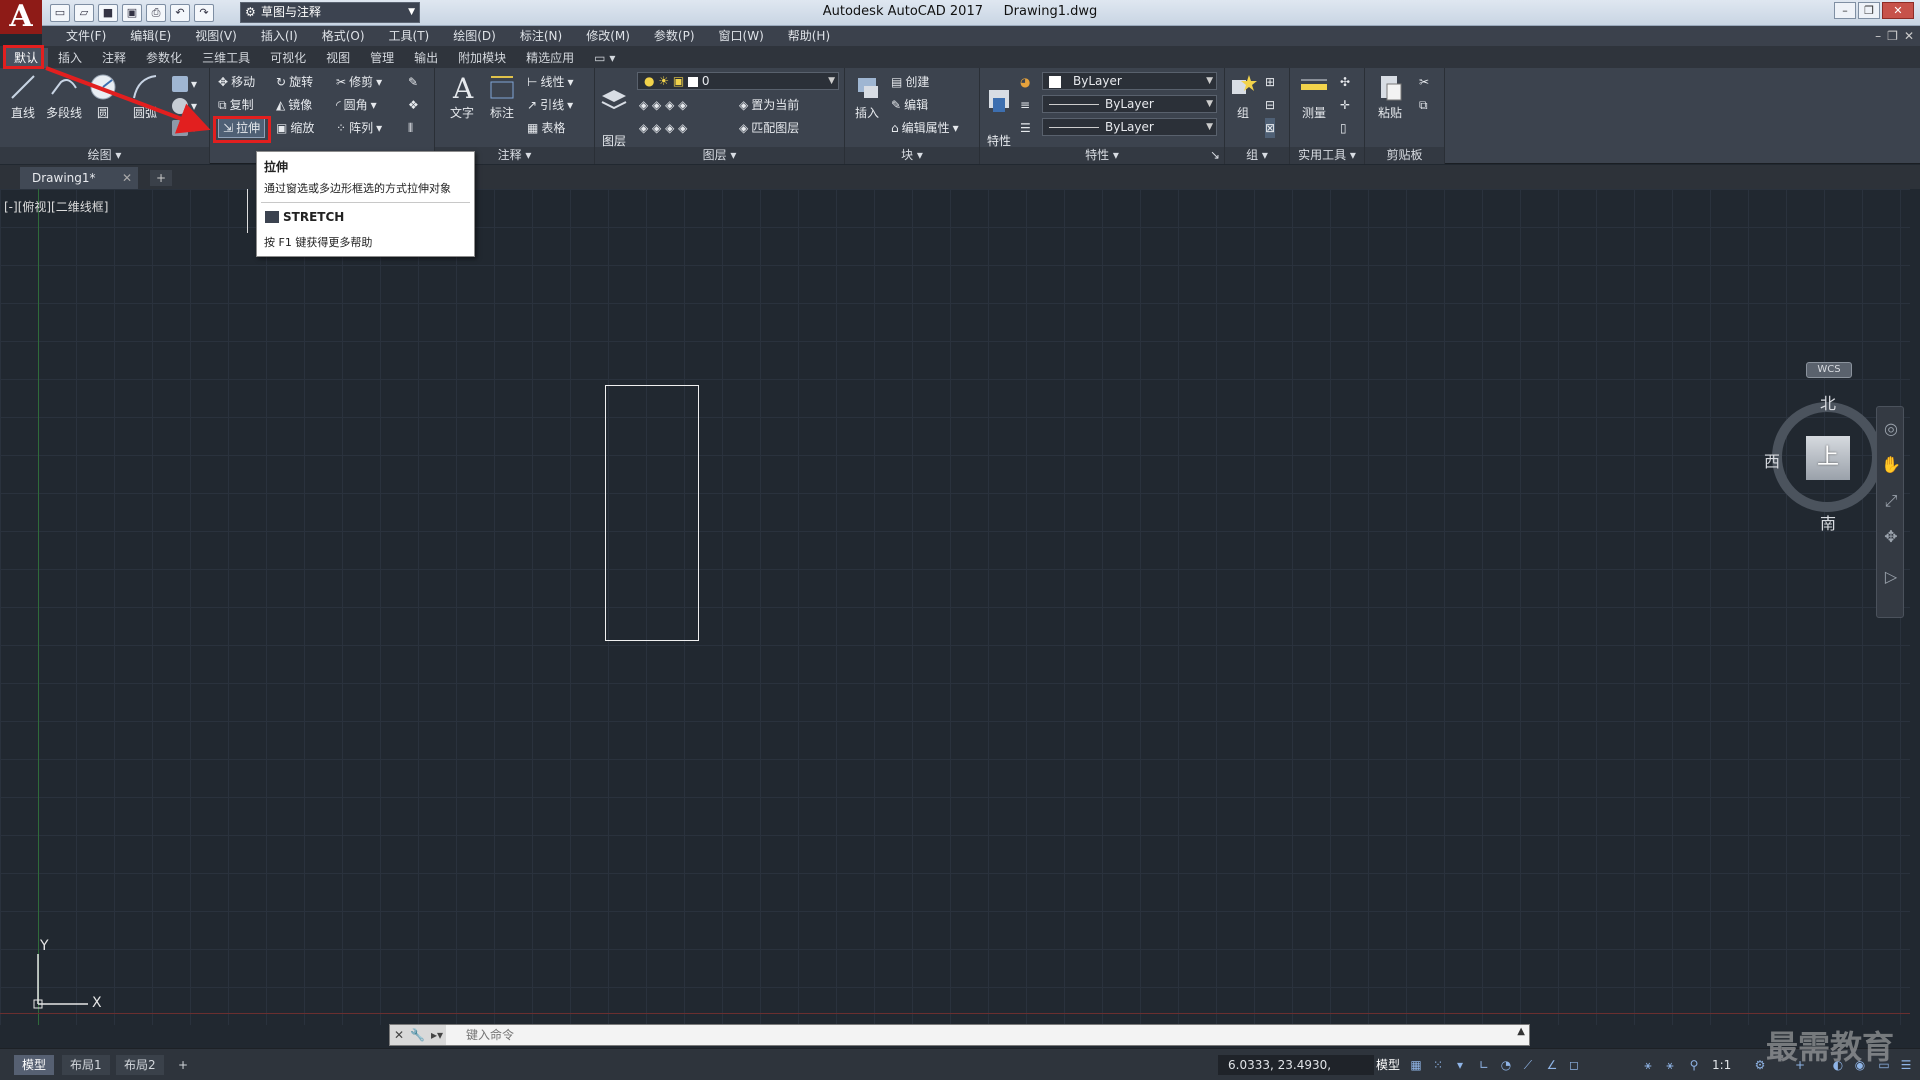 The image size is (1920, 1080). Describe the element at coordinates (417, 1035) in the screenshot. I see `wrench-icon: 🔧` at that location.